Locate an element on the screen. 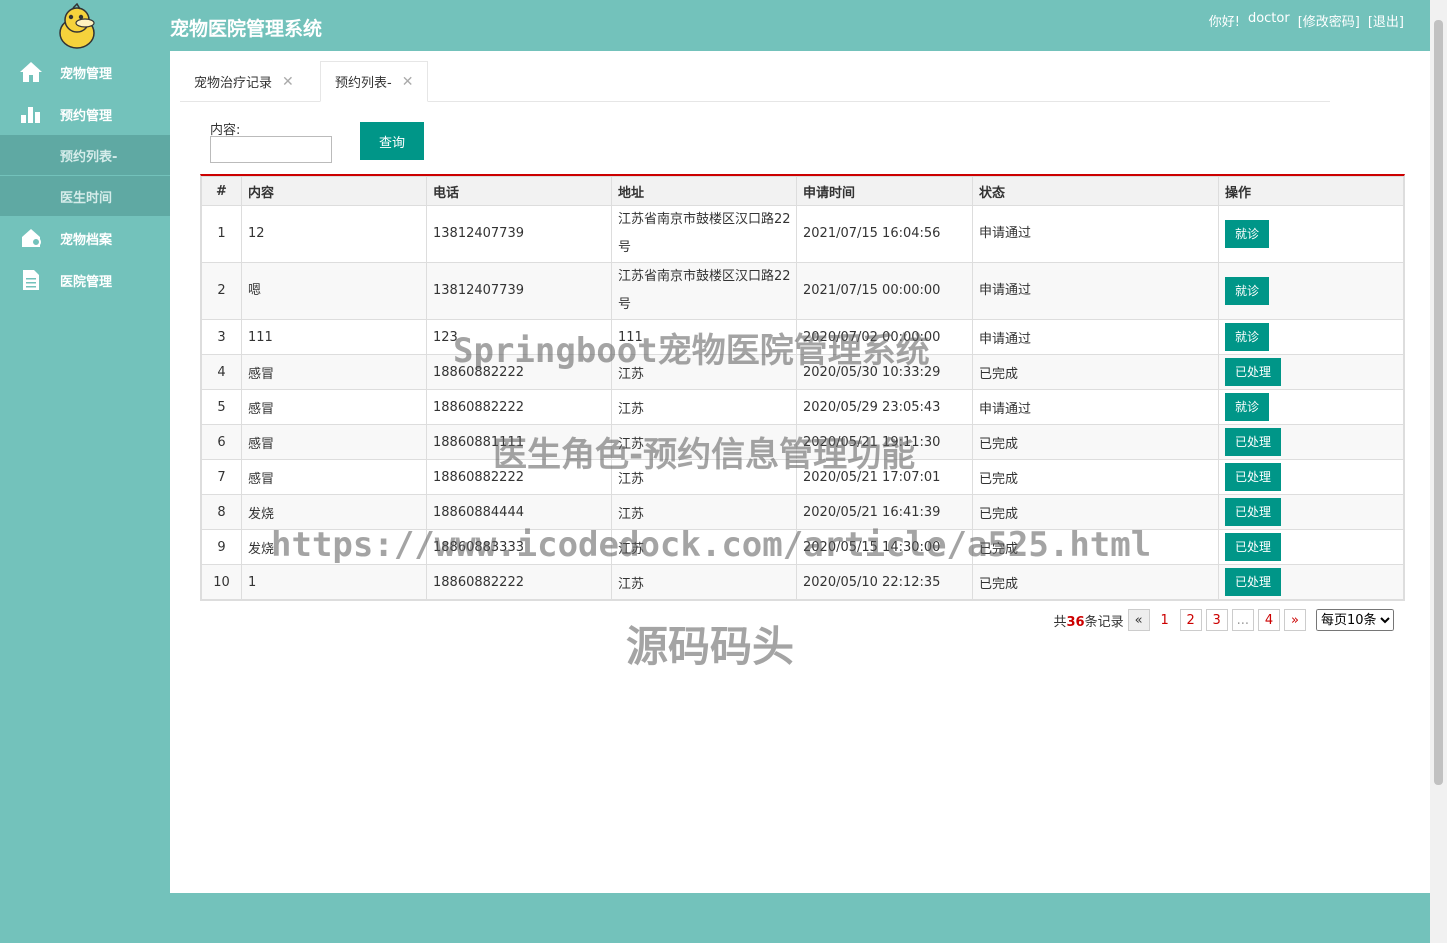 The image size is (1447, 943). scrollbar is located at coordinates (1438, 471).